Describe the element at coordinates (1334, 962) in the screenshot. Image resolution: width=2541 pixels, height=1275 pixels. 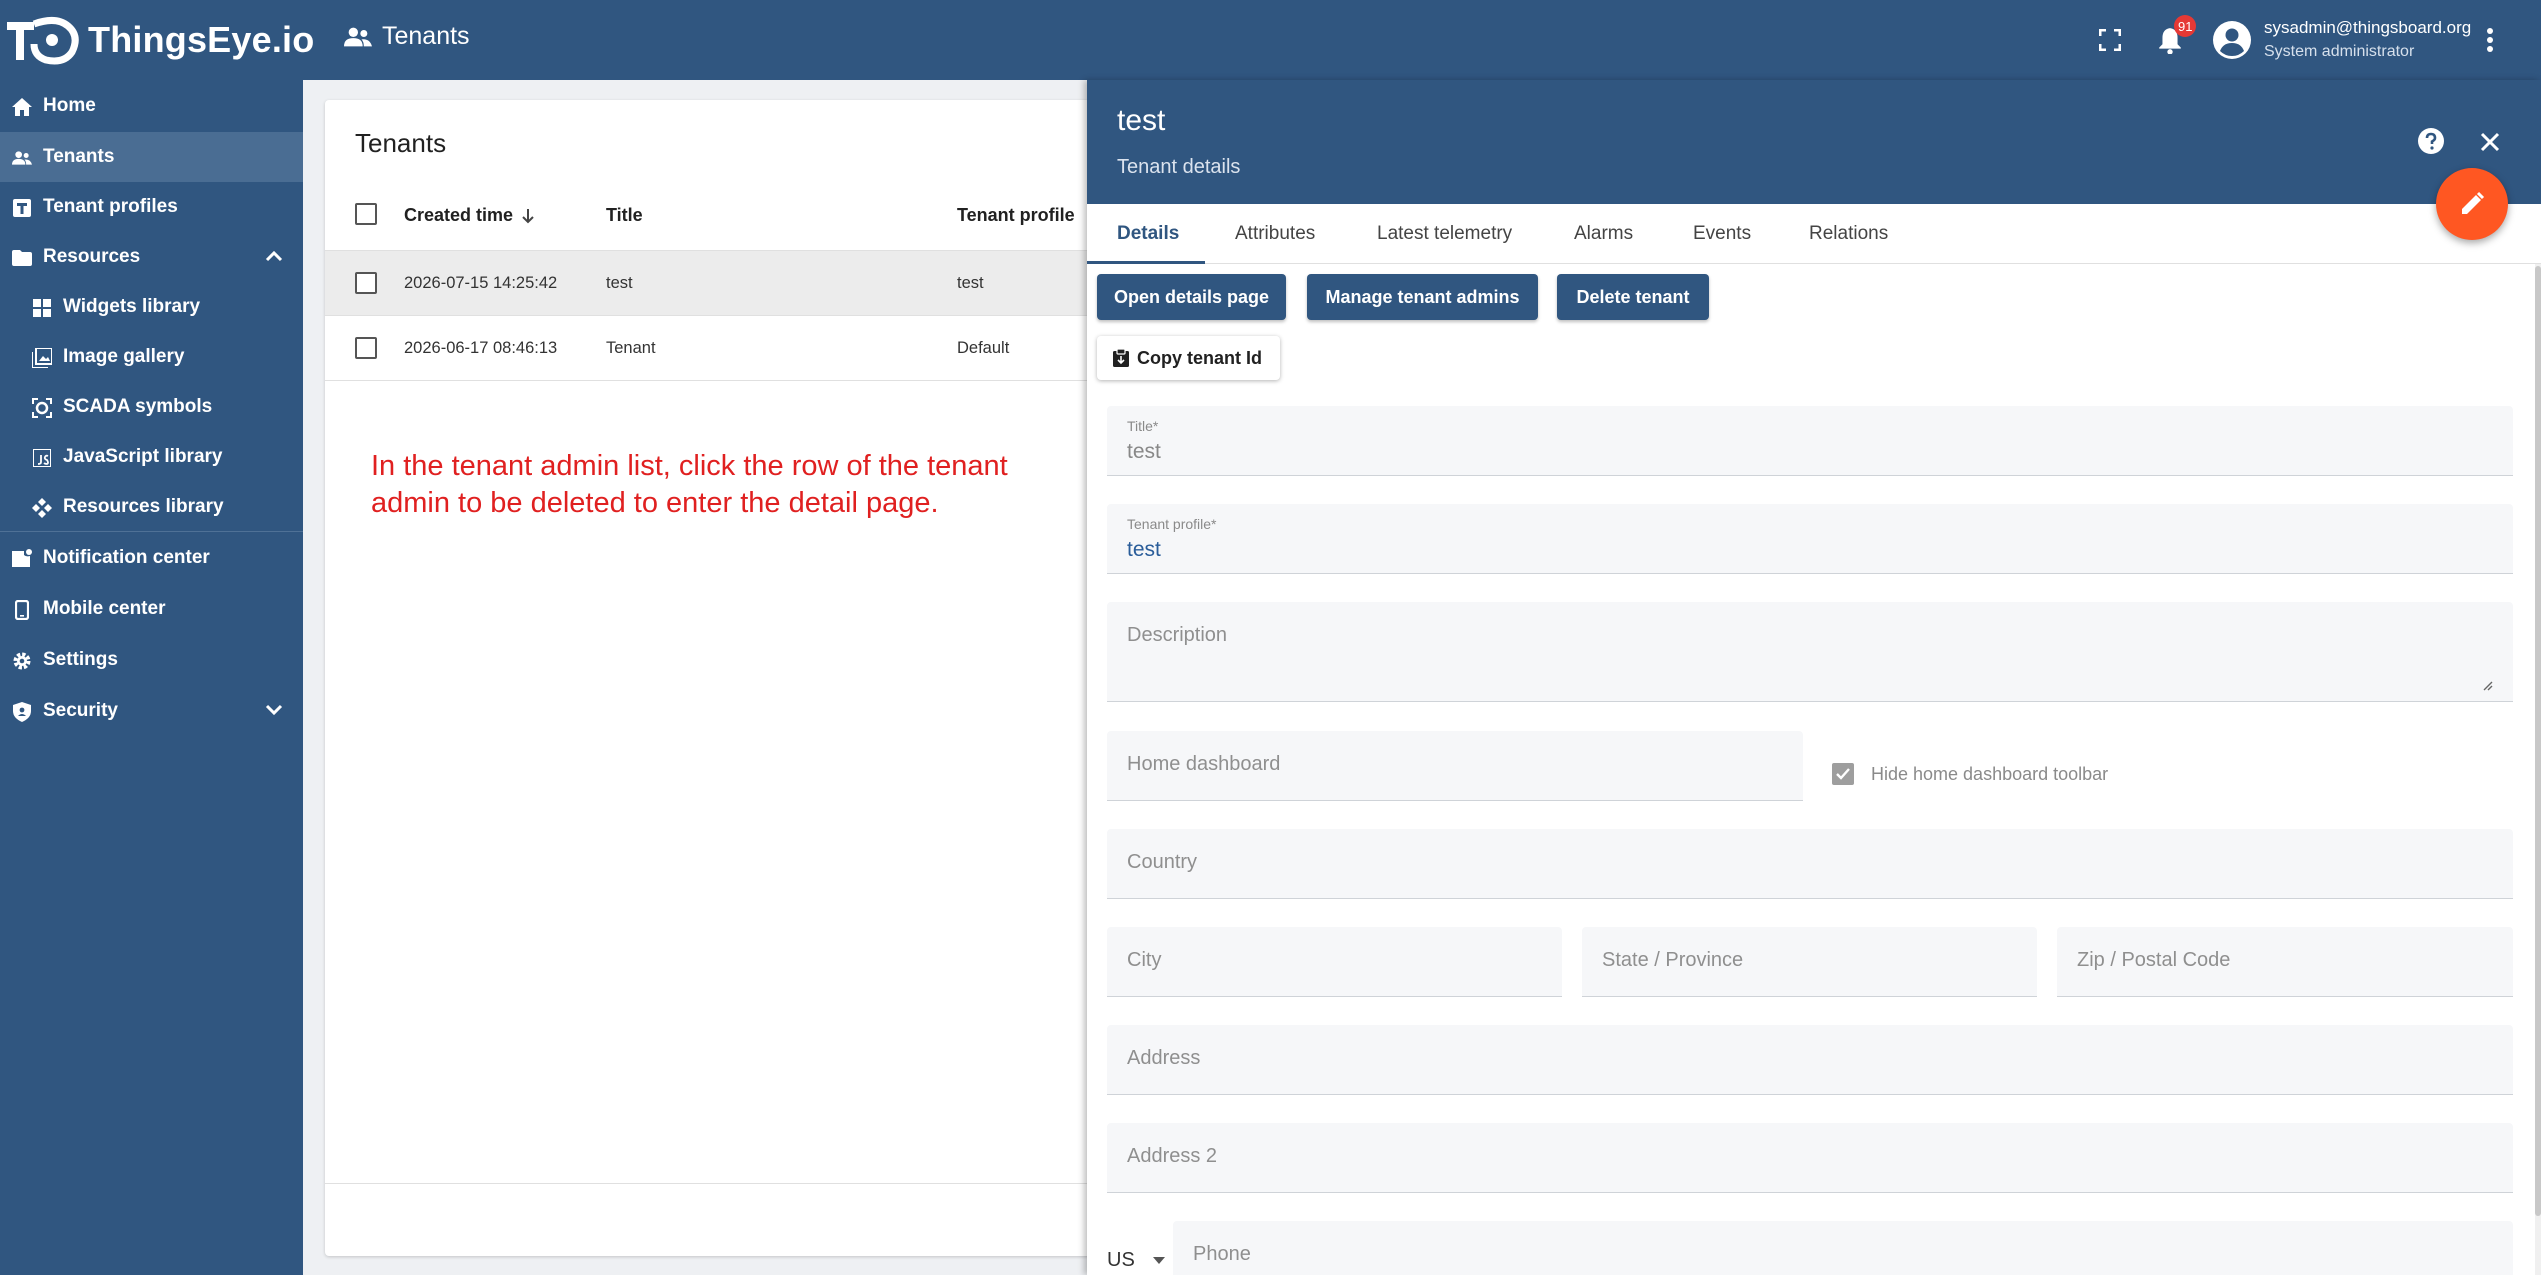
I see `city-field: City` at that location.